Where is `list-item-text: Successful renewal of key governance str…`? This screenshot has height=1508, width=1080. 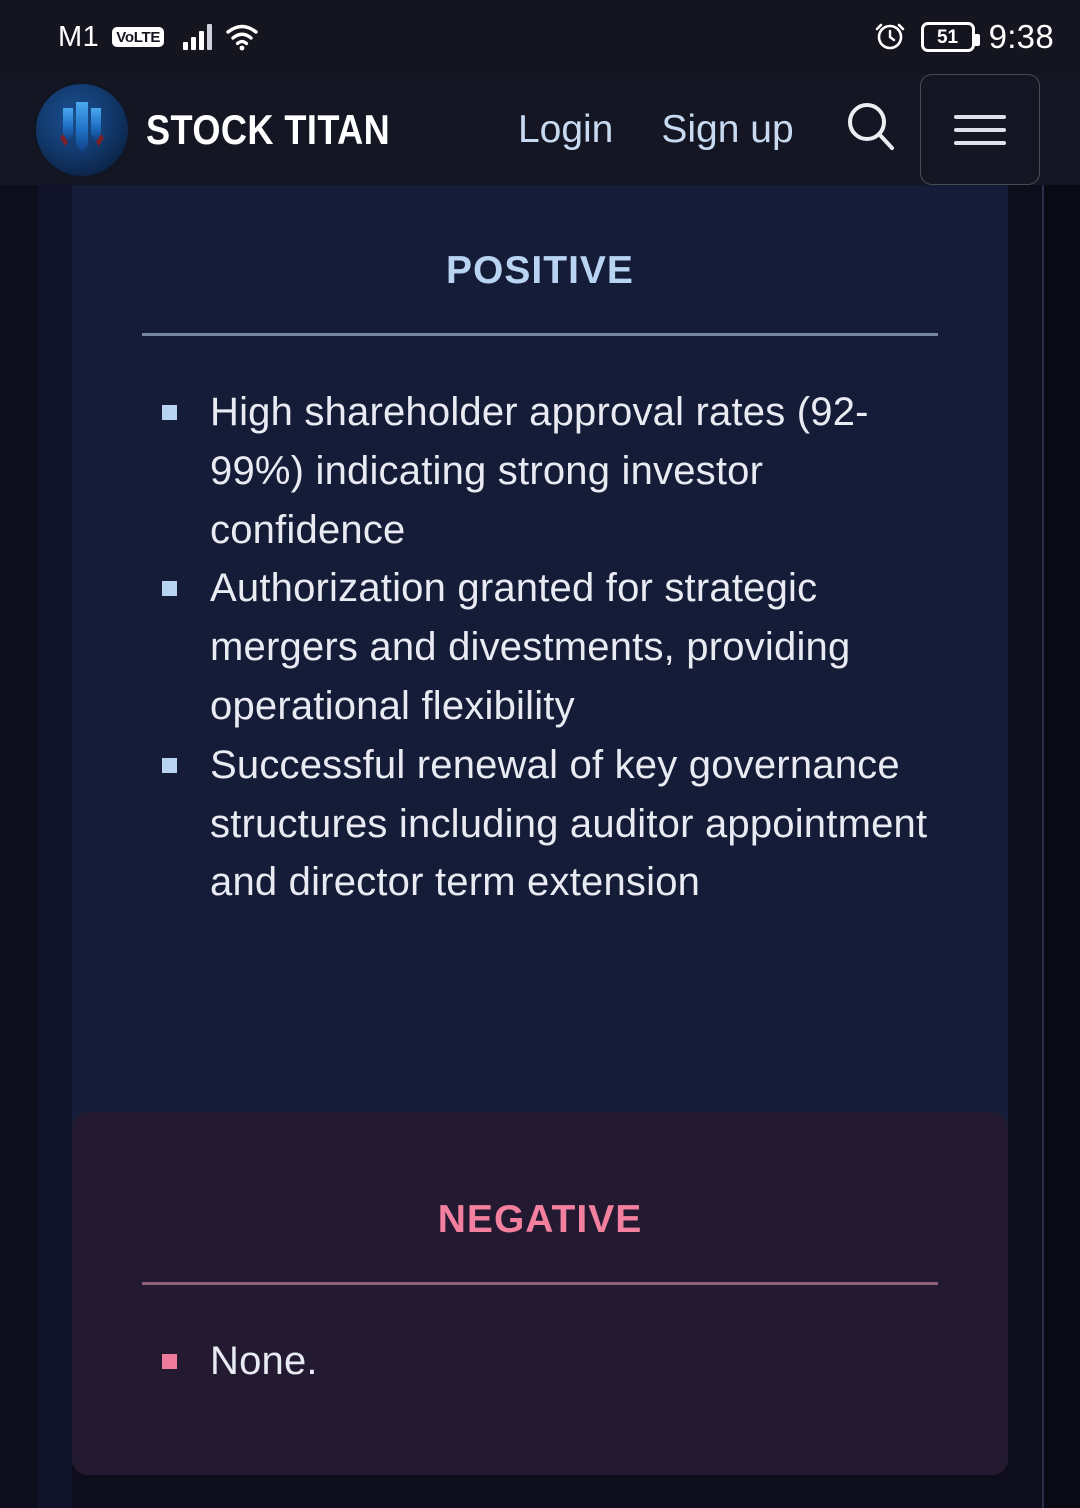 list-item-text: Successful renewal of key governance str… is located at coordinates (569, 823).